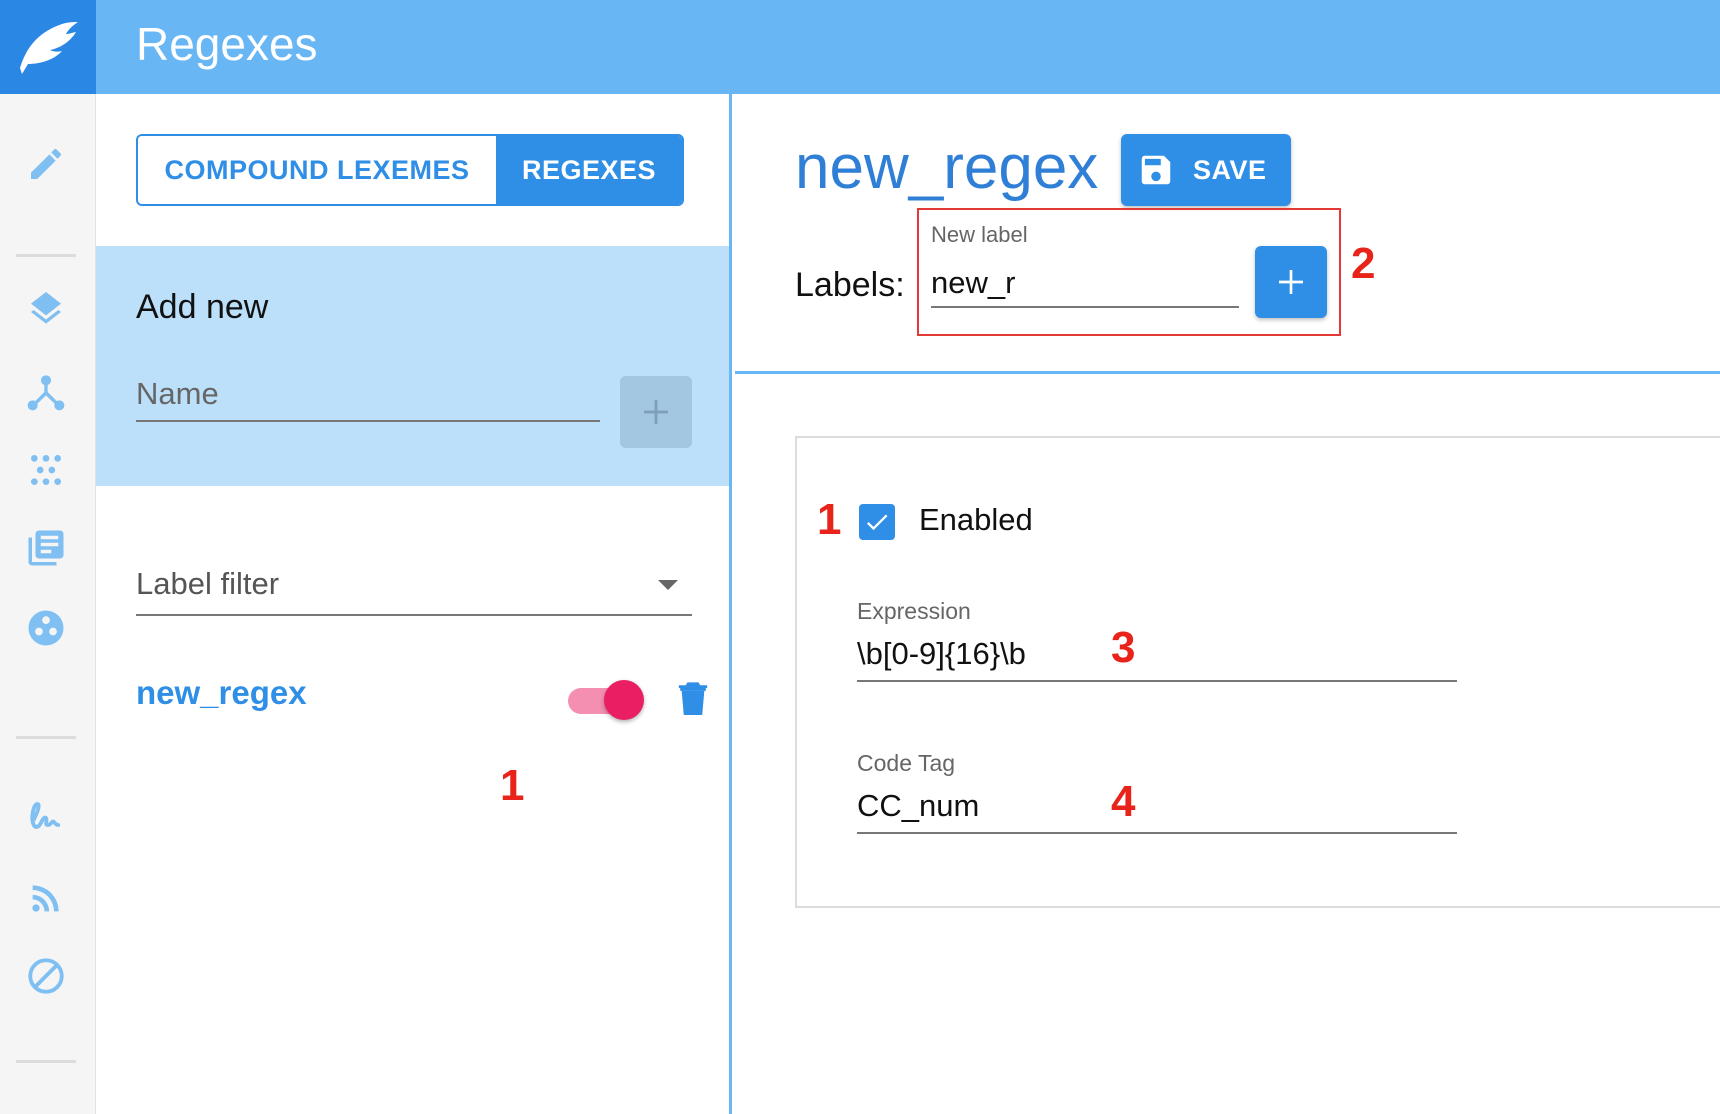 The width and height of the screenshot is (1720, 1114). What do you see at coordinates (850, 285) in the screenshot?
I see `labels-caption: Labels:` at bounding box center [850, 285].